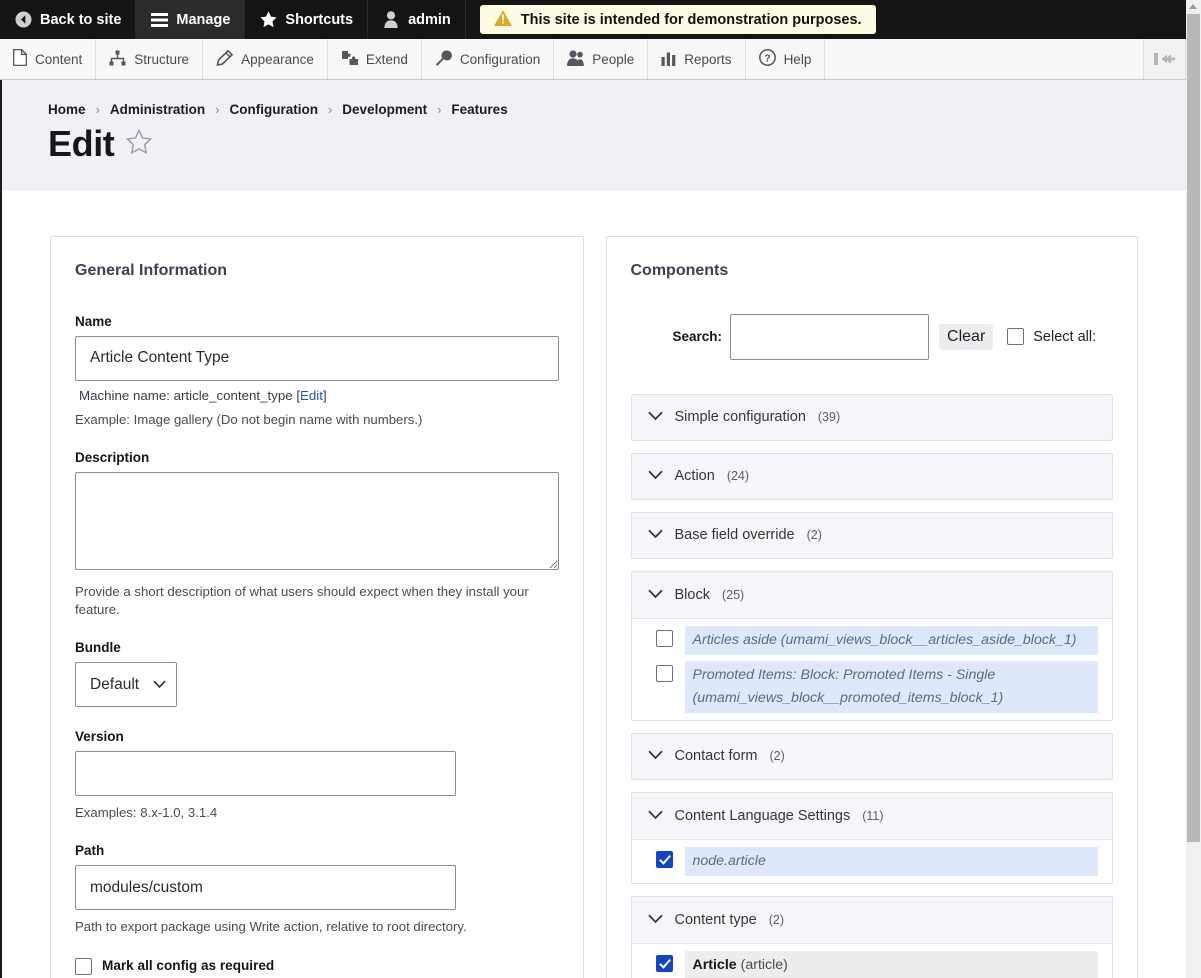 This screenshot has width=1201, height=978. I want to click on page-title-row: Edit, so click(593, 144).